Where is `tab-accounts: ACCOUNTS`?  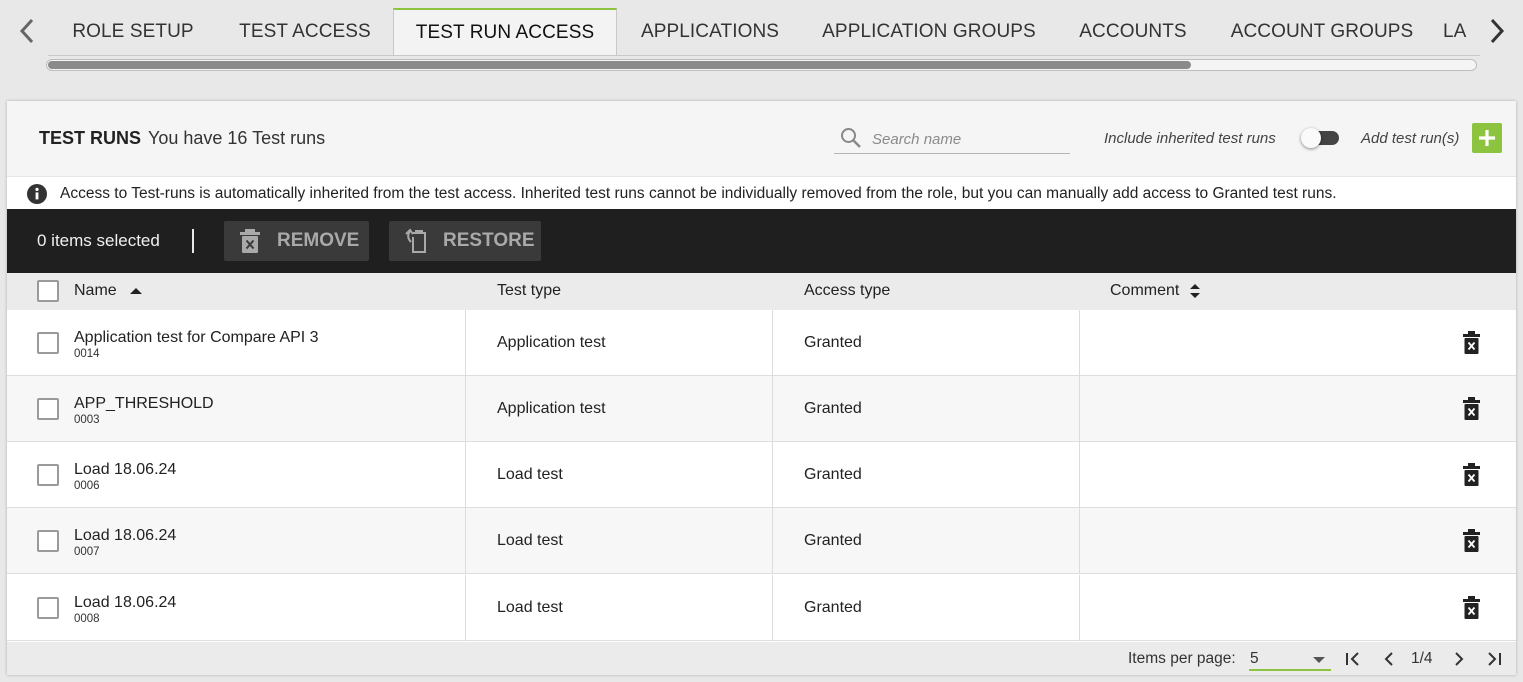
tab-accounts: ACCOUNTS is located at coordinates (1133, 32).